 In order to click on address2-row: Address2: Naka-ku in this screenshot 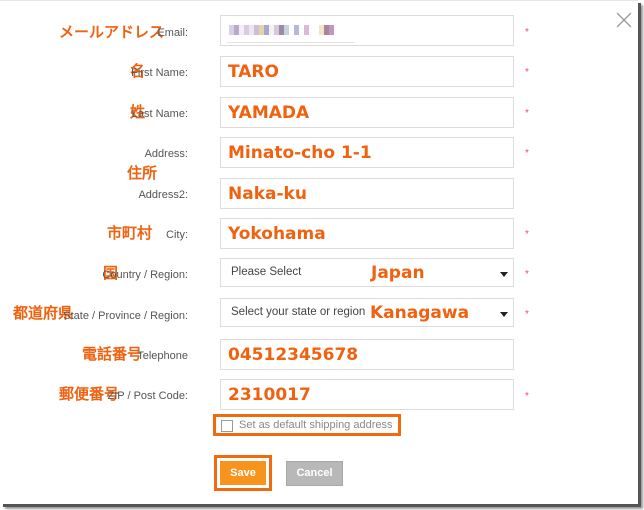, I will do `click(310, 195)`.